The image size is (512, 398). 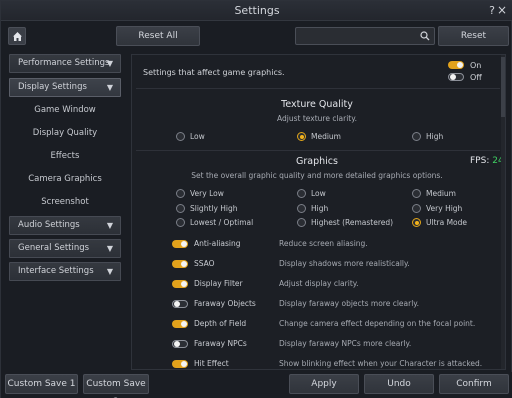 What do you see at coordinates (503, 87) in the screenshot?
I see `scrollbar-thumb` at bounding box center [503, 87].